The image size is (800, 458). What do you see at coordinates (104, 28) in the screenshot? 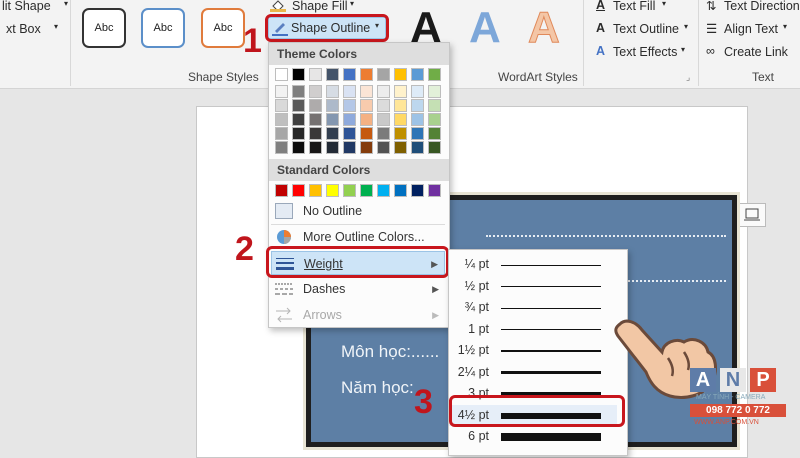
I see `shape-style-sample-1: Abc` at bounding box center [104, 28].